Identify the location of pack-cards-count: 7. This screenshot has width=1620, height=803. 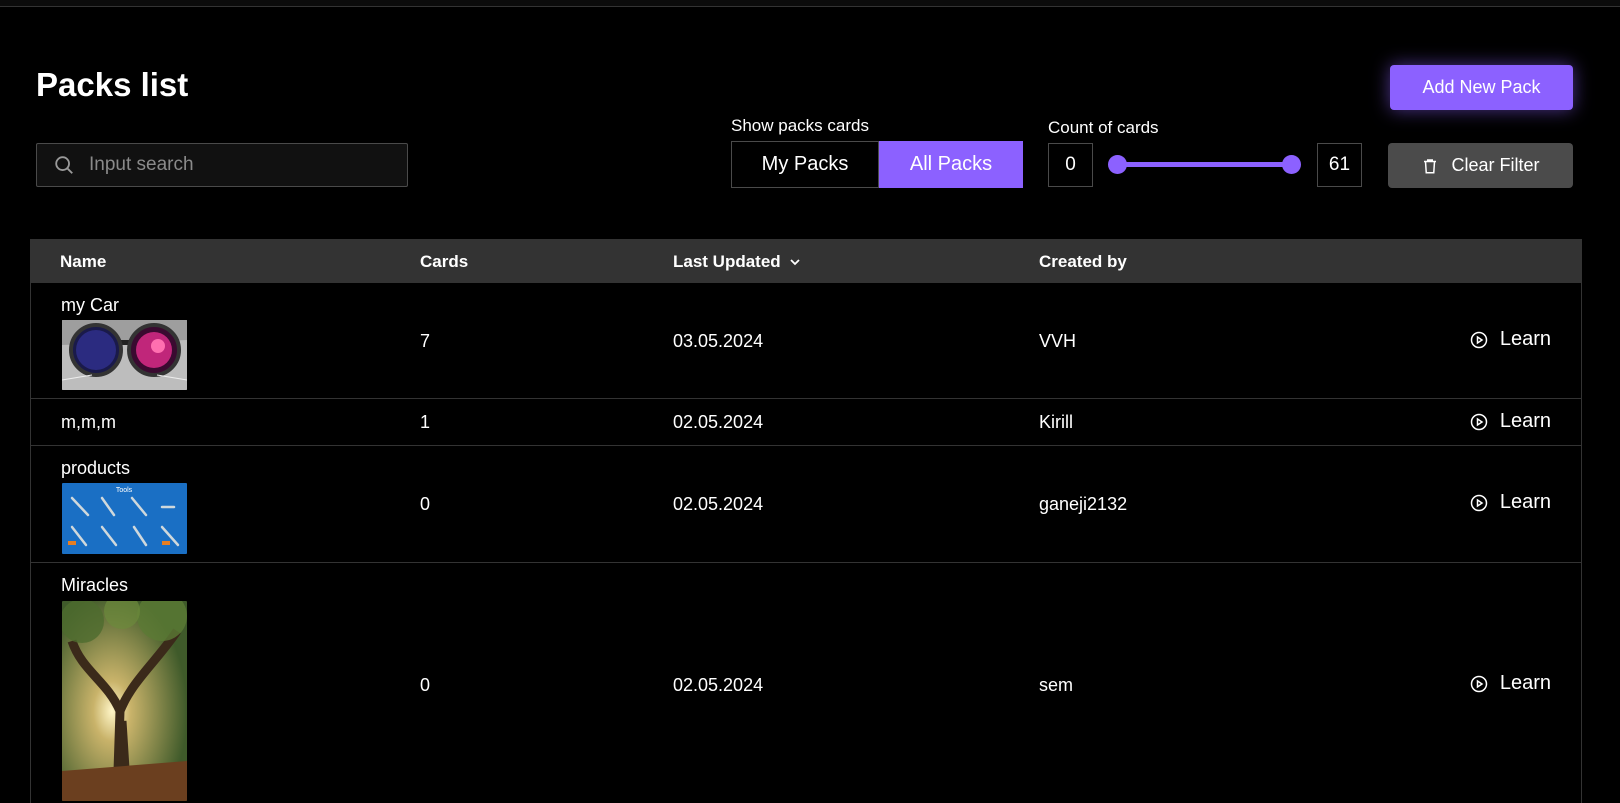
(425, 341).